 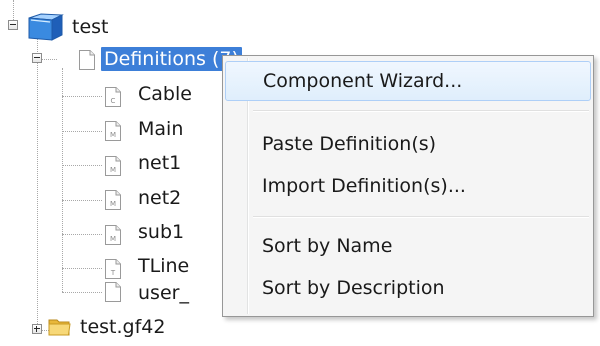 I want to click on folder-icon, so click(x=59, y=327).